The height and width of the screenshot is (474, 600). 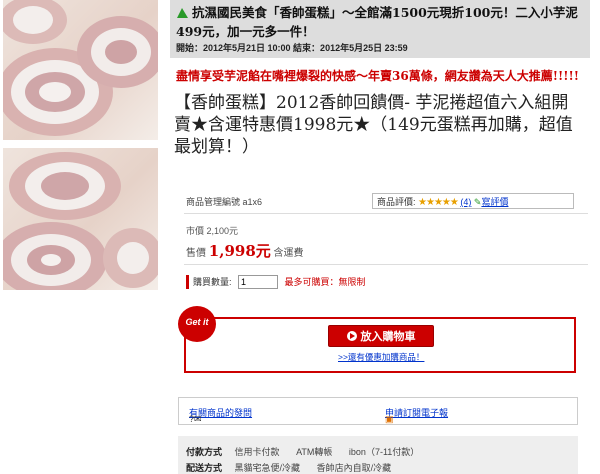 What do you see at coordinates (438, 202) in the screenshot?
I see `rating-stars: ★★★★★` at bounding box center [438, 202].